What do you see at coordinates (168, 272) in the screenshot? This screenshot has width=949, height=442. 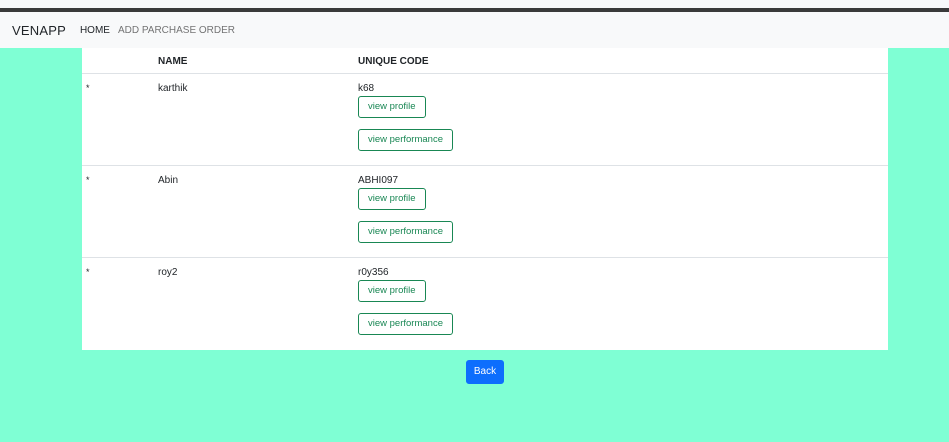 I see `vendor-name: roy2` at bounding box center [168, 272].